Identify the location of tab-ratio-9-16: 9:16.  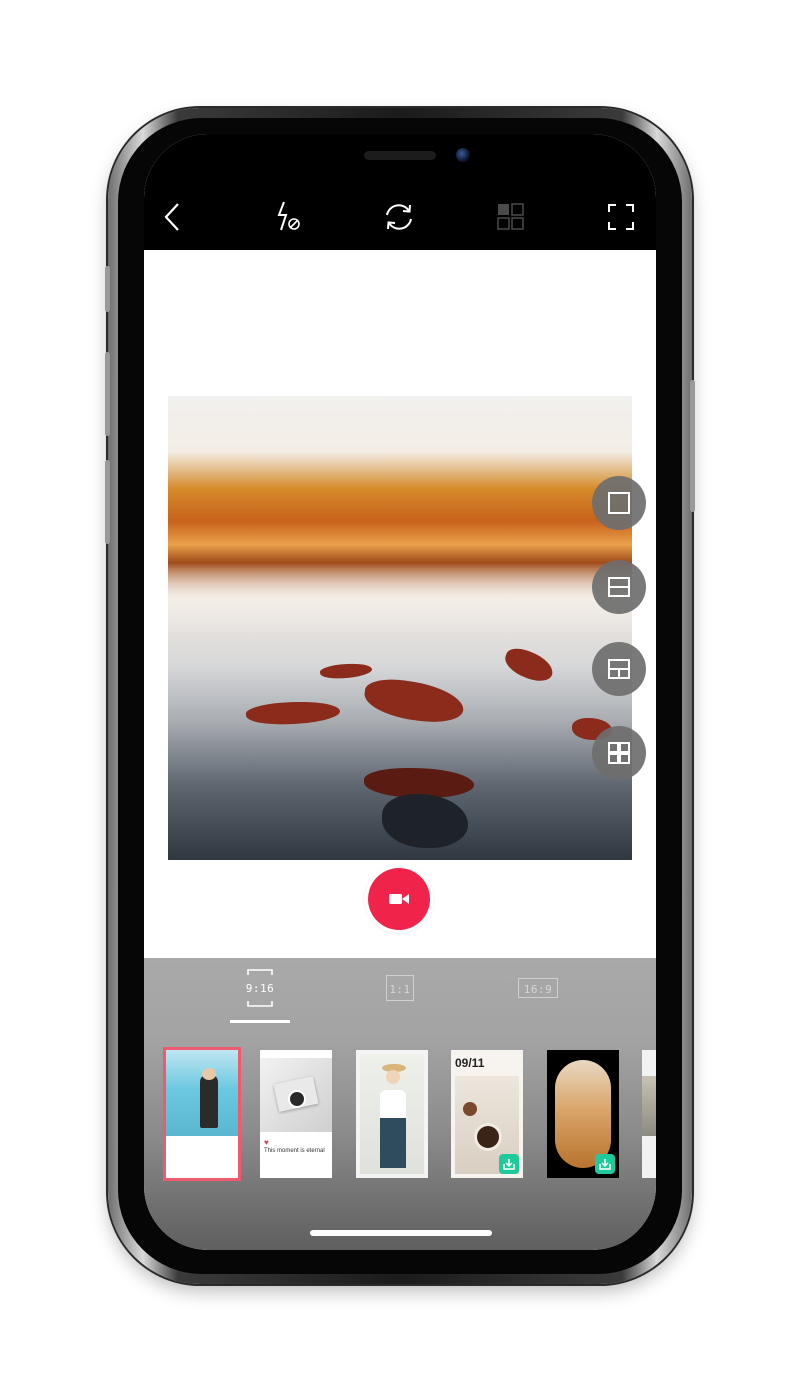
(260, 988).